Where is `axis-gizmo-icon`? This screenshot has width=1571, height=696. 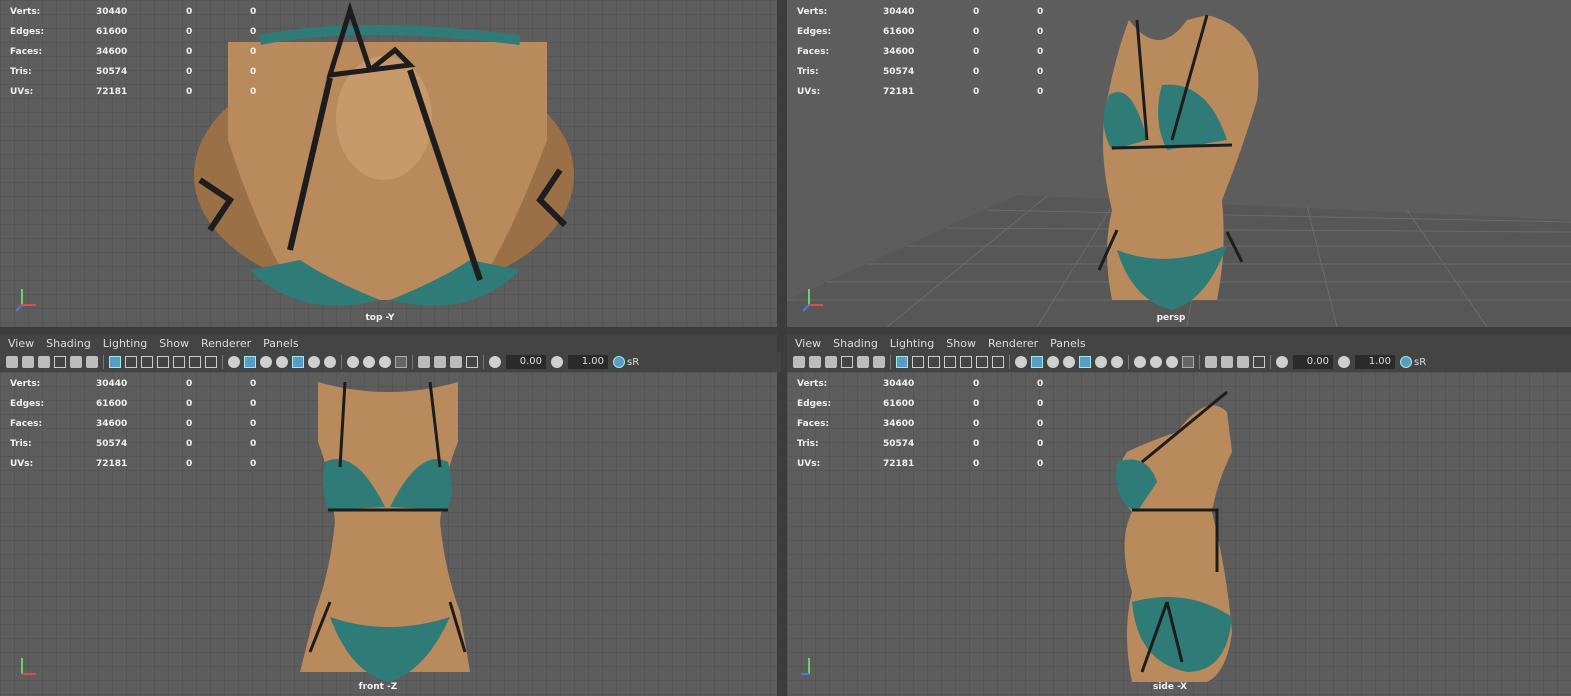 axis-gizmo-icon is located at coordinates (25, 300).